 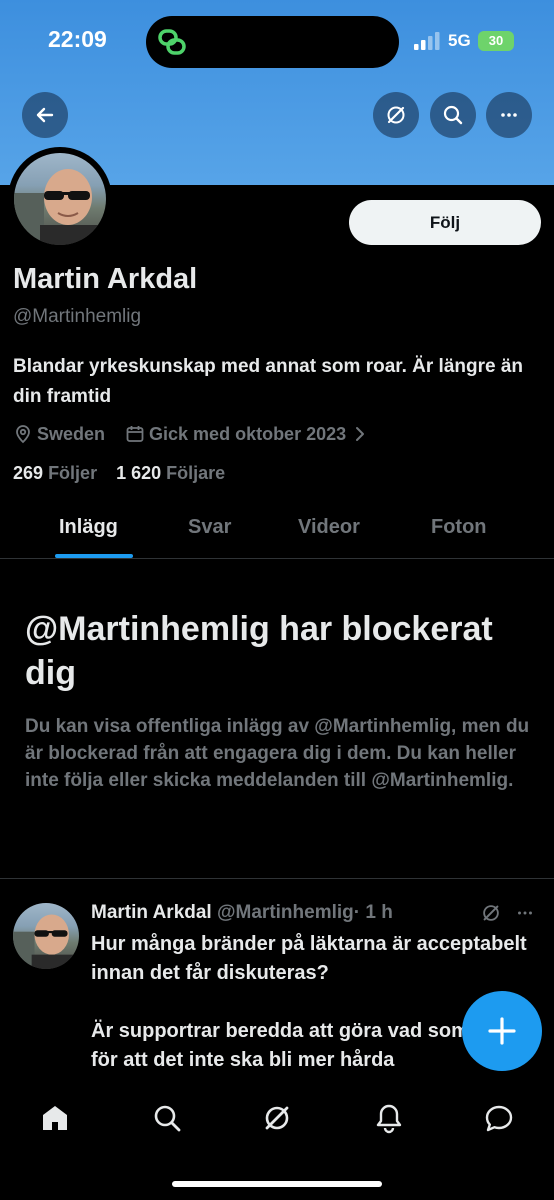 I want to click on profile-name: Martin Arkdal, so click(x=105, y=279).